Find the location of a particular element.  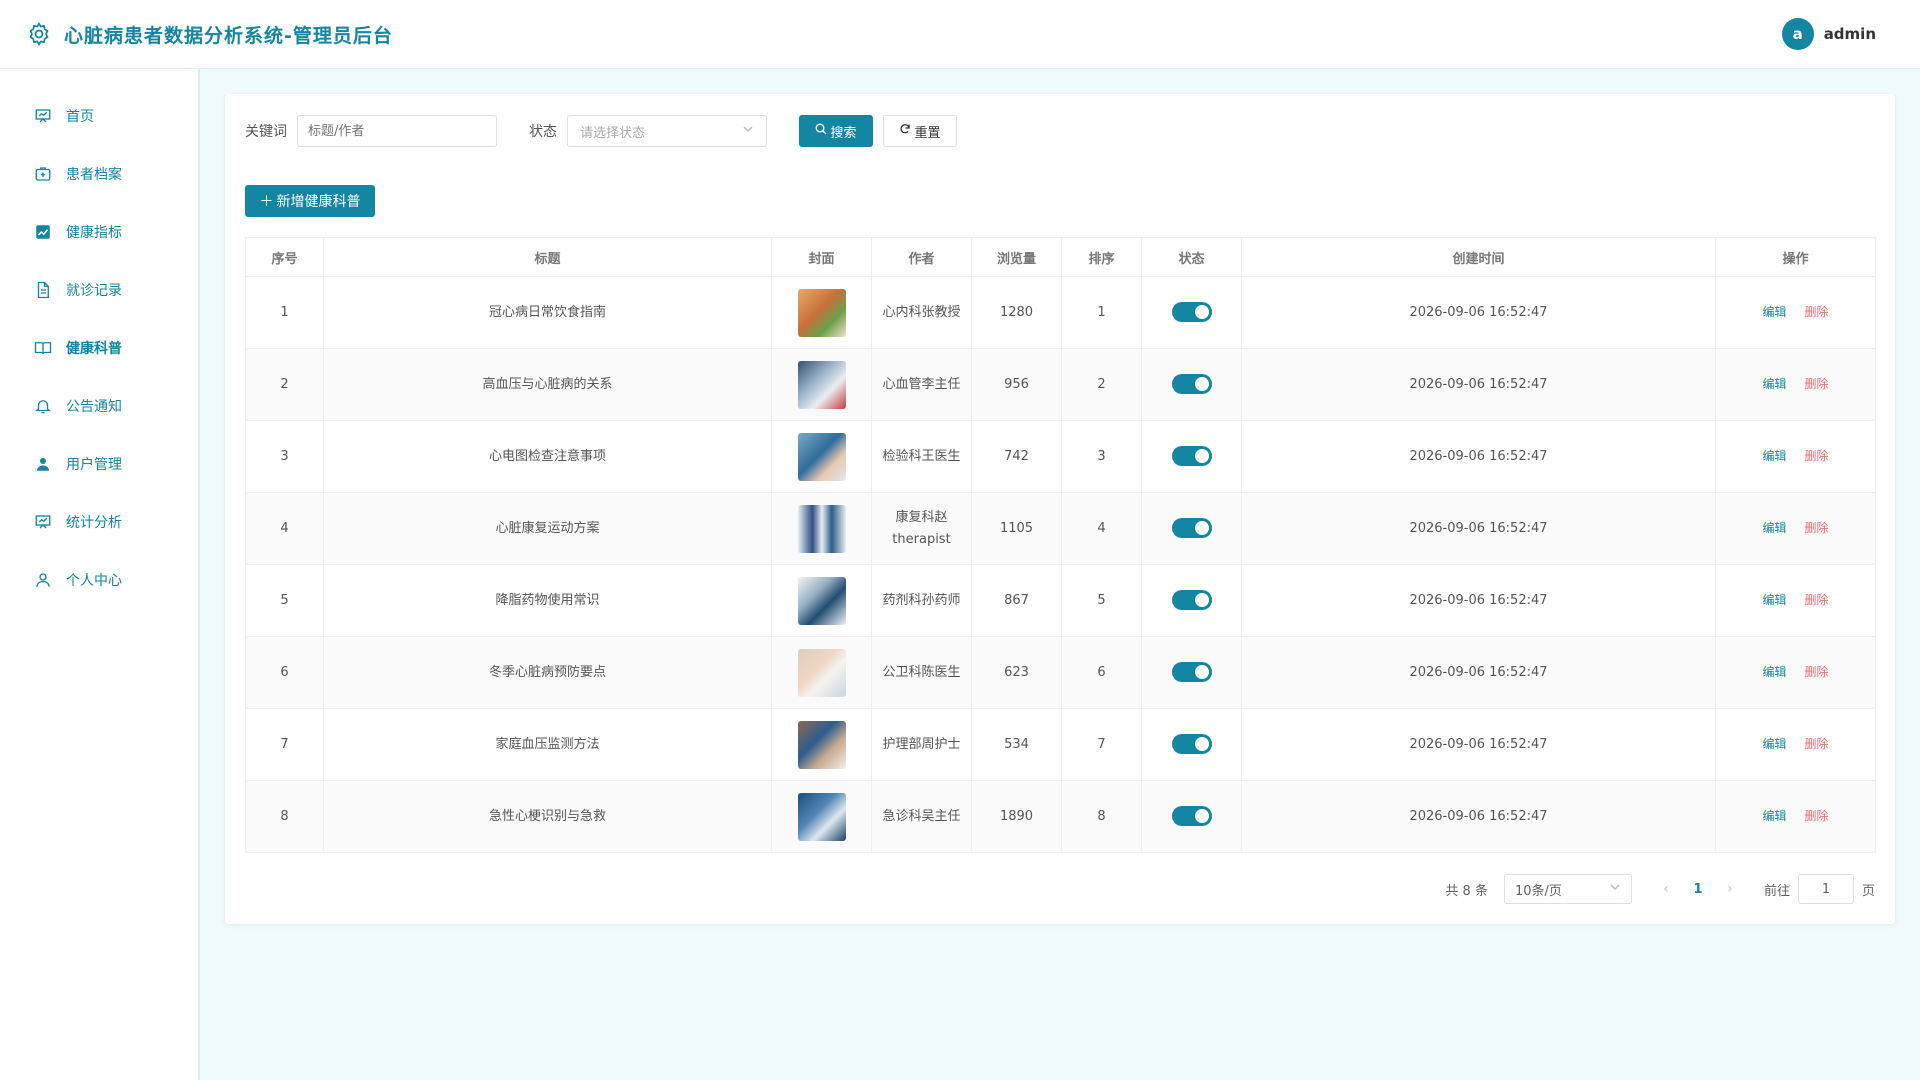

add-article-button: ＋ 新增健康科普 is located at coordinates (310, 201).